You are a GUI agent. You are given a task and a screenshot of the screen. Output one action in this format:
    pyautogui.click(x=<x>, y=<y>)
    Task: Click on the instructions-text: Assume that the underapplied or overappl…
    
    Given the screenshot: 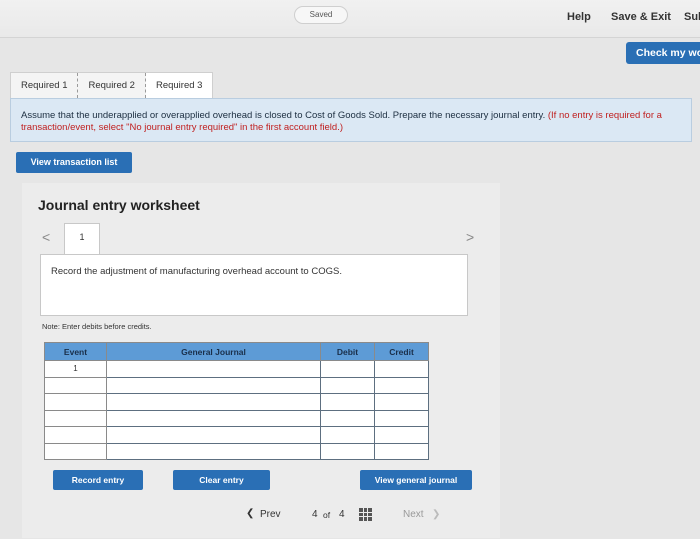 What is the action you would take?
    pyautogui.click(x=283, y=115)
    